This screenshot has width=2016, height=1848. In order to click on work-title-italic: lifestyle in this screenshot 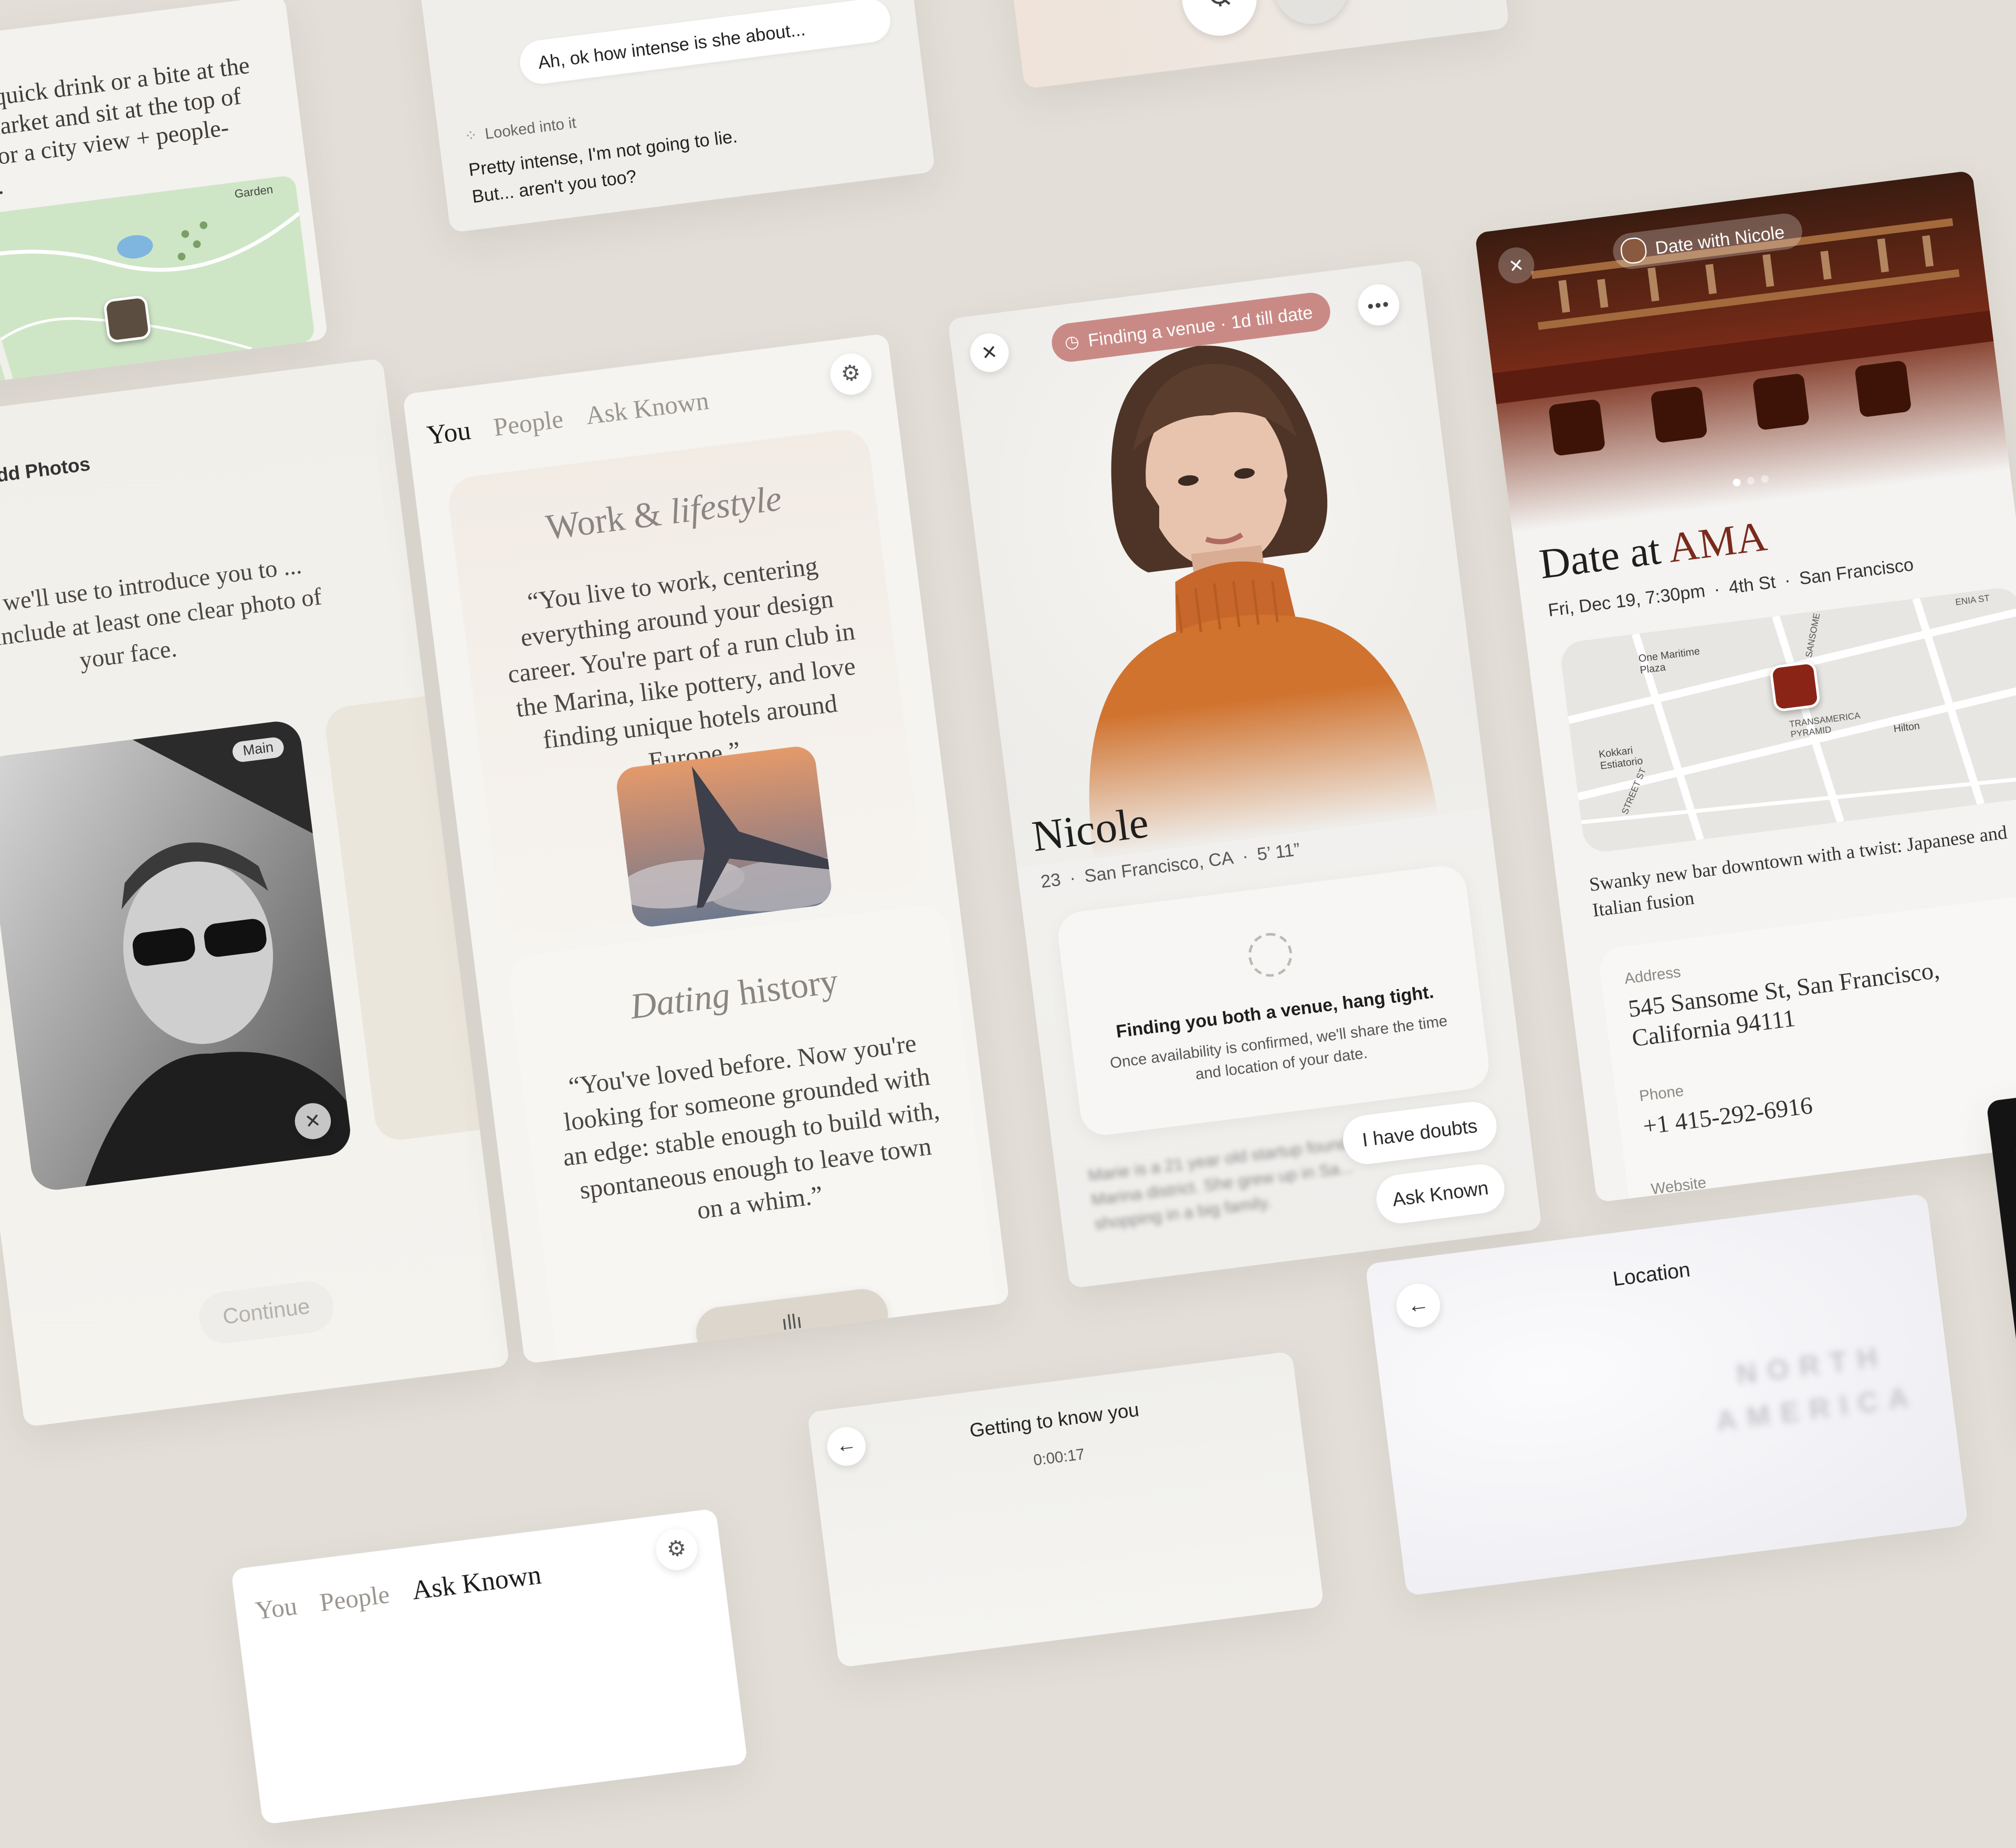, I will do `click(726, 506)`.